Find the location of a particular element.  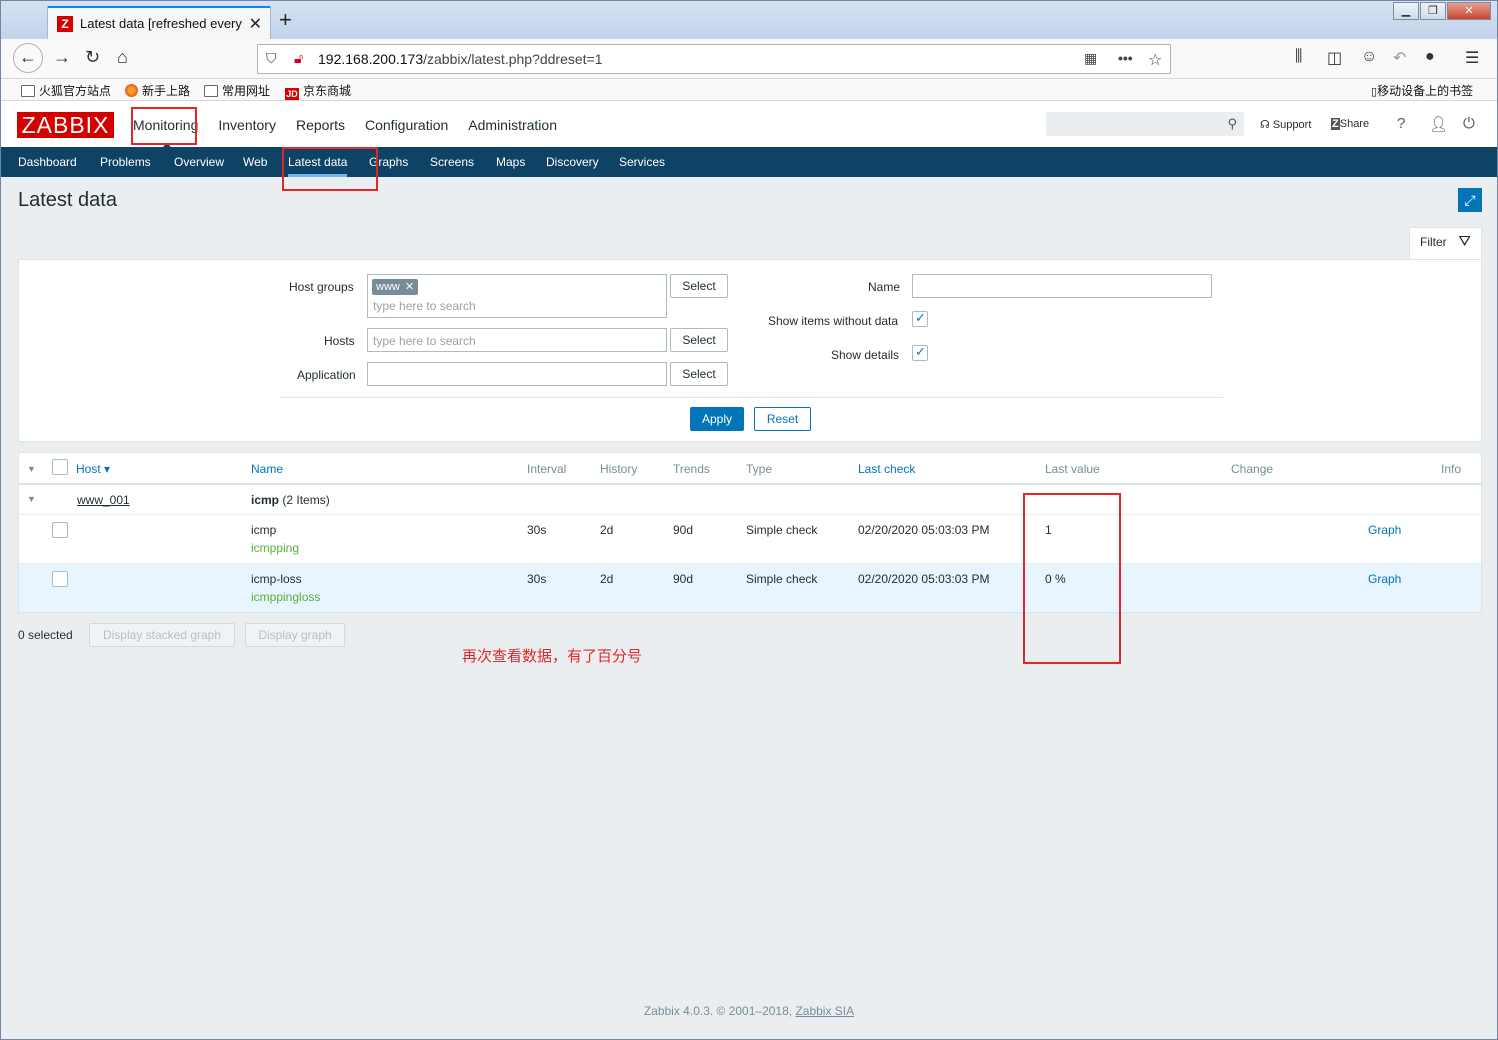

submenu-dashboard: Dashboard is located at coordinates (47, 162).